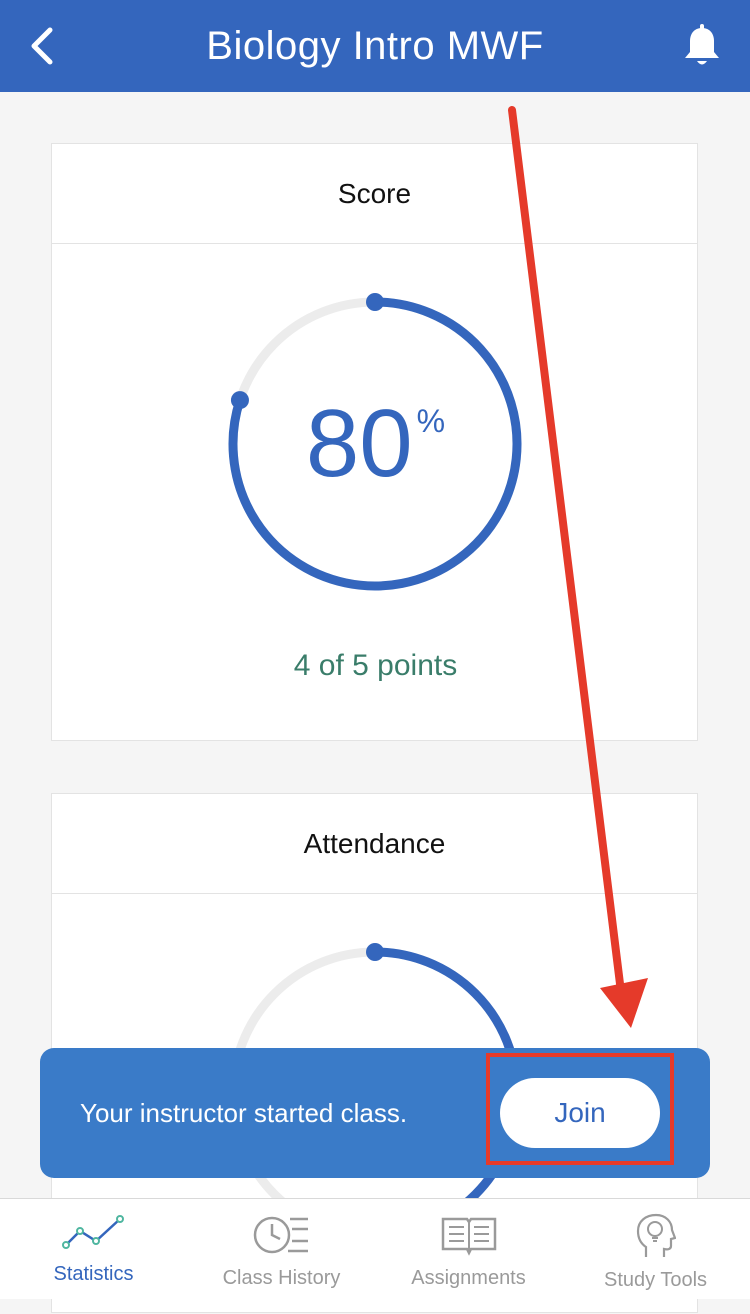  Describe the element at coordinates (92, 1232) in the screenshot. I see `line-chart-icon` at that location.